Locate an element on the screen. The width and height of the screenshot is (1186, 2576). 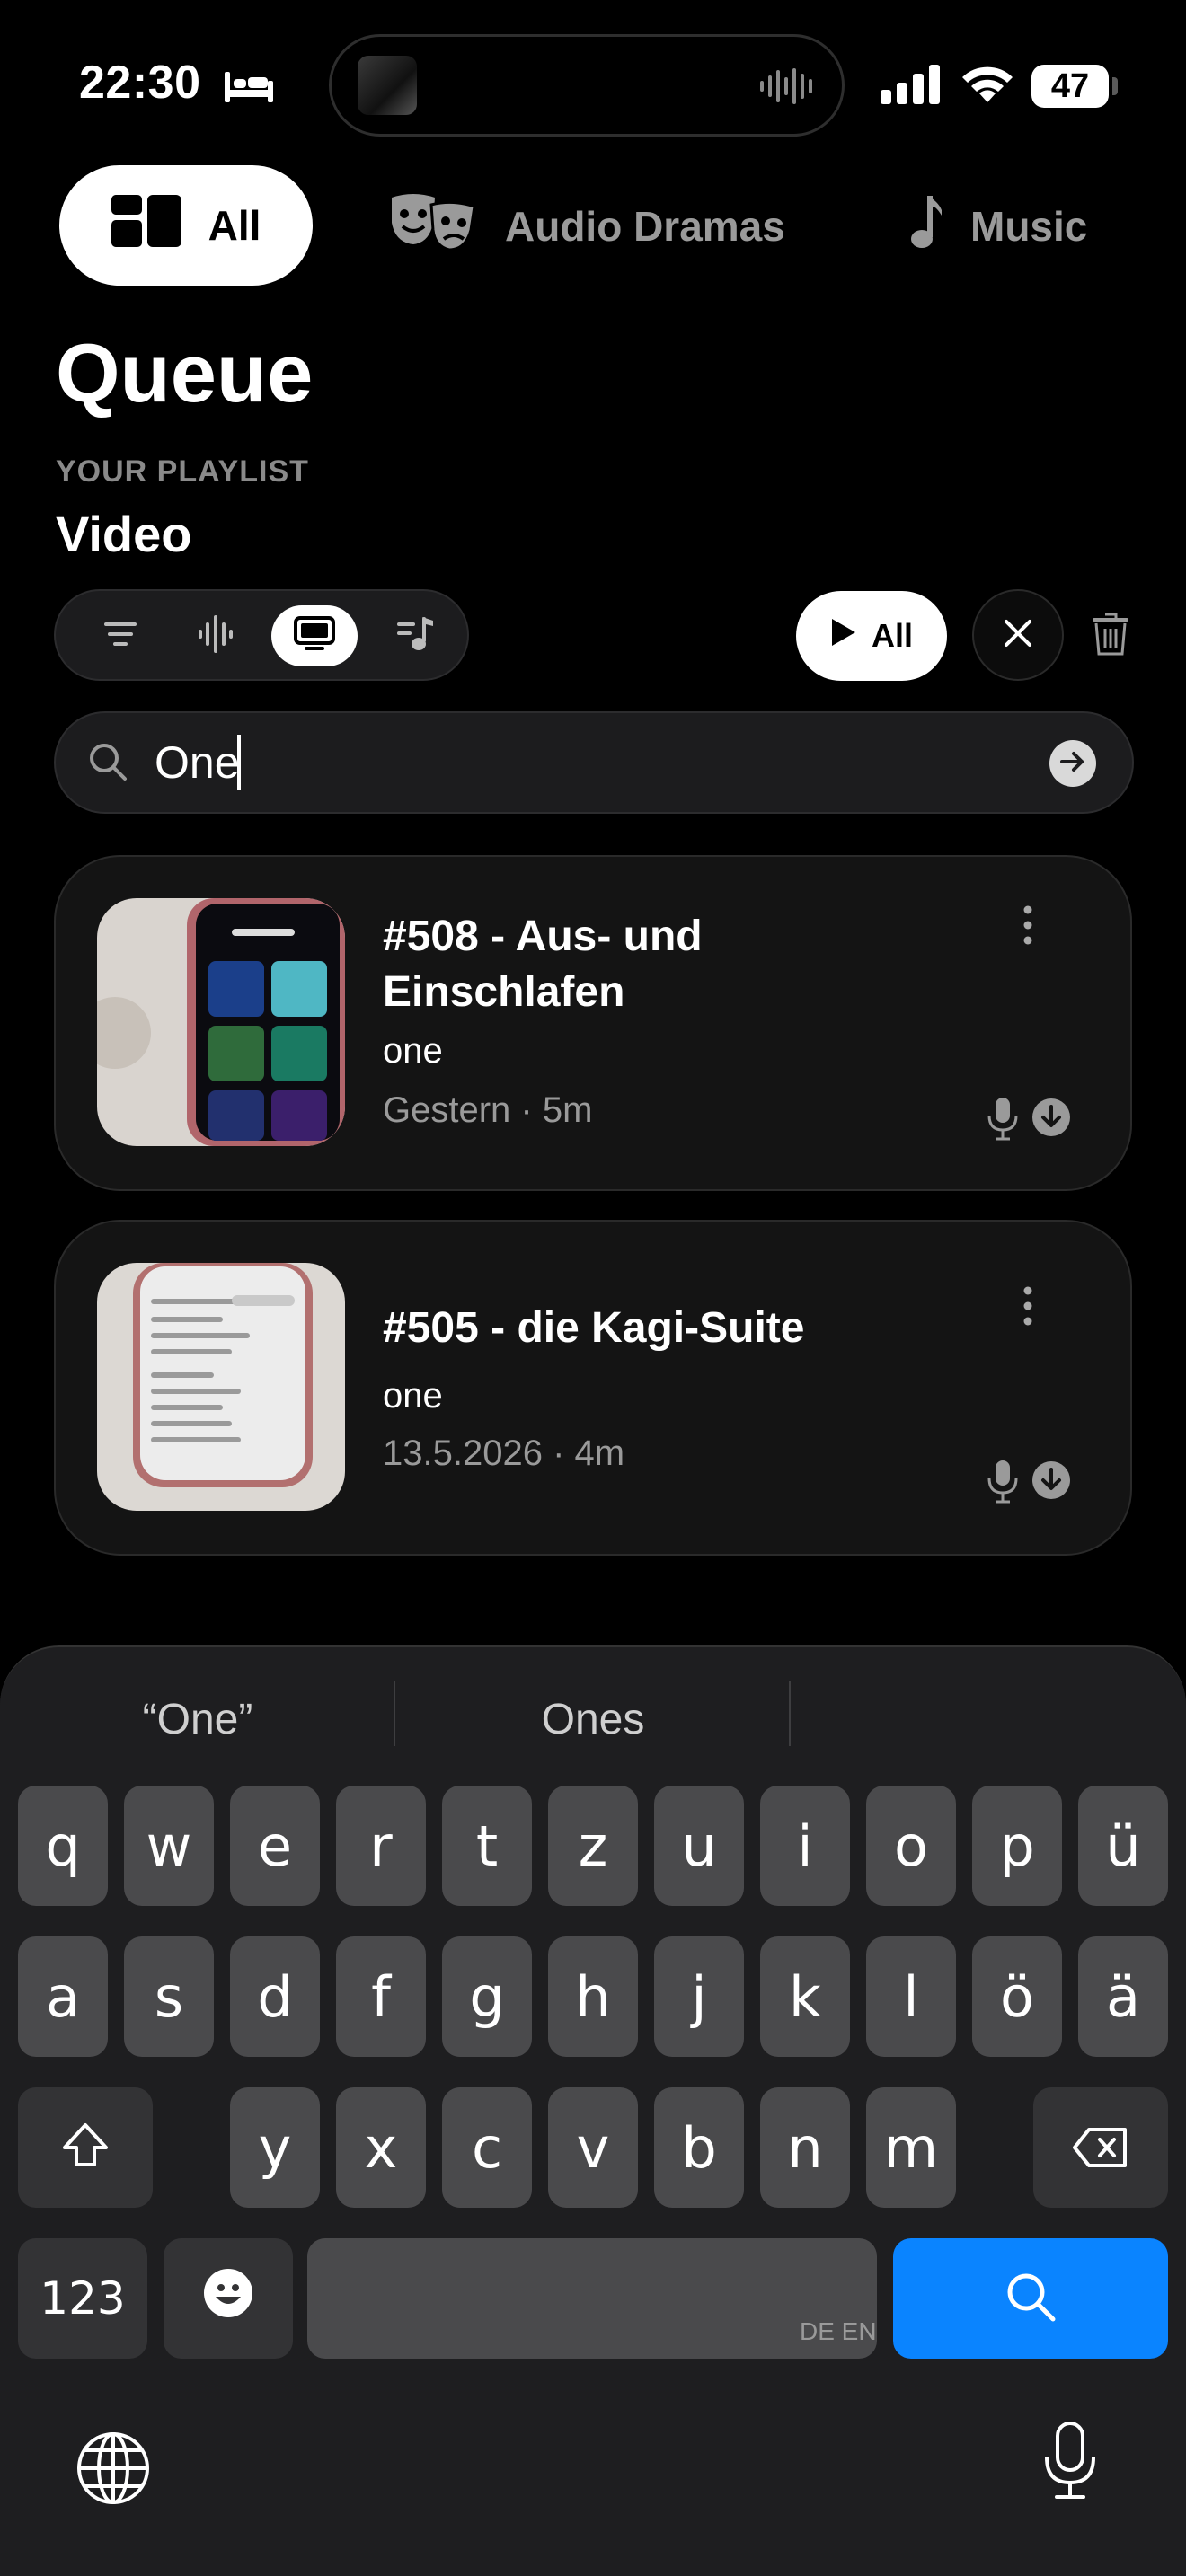
key-c: c is located at coordinates (487, 2147).